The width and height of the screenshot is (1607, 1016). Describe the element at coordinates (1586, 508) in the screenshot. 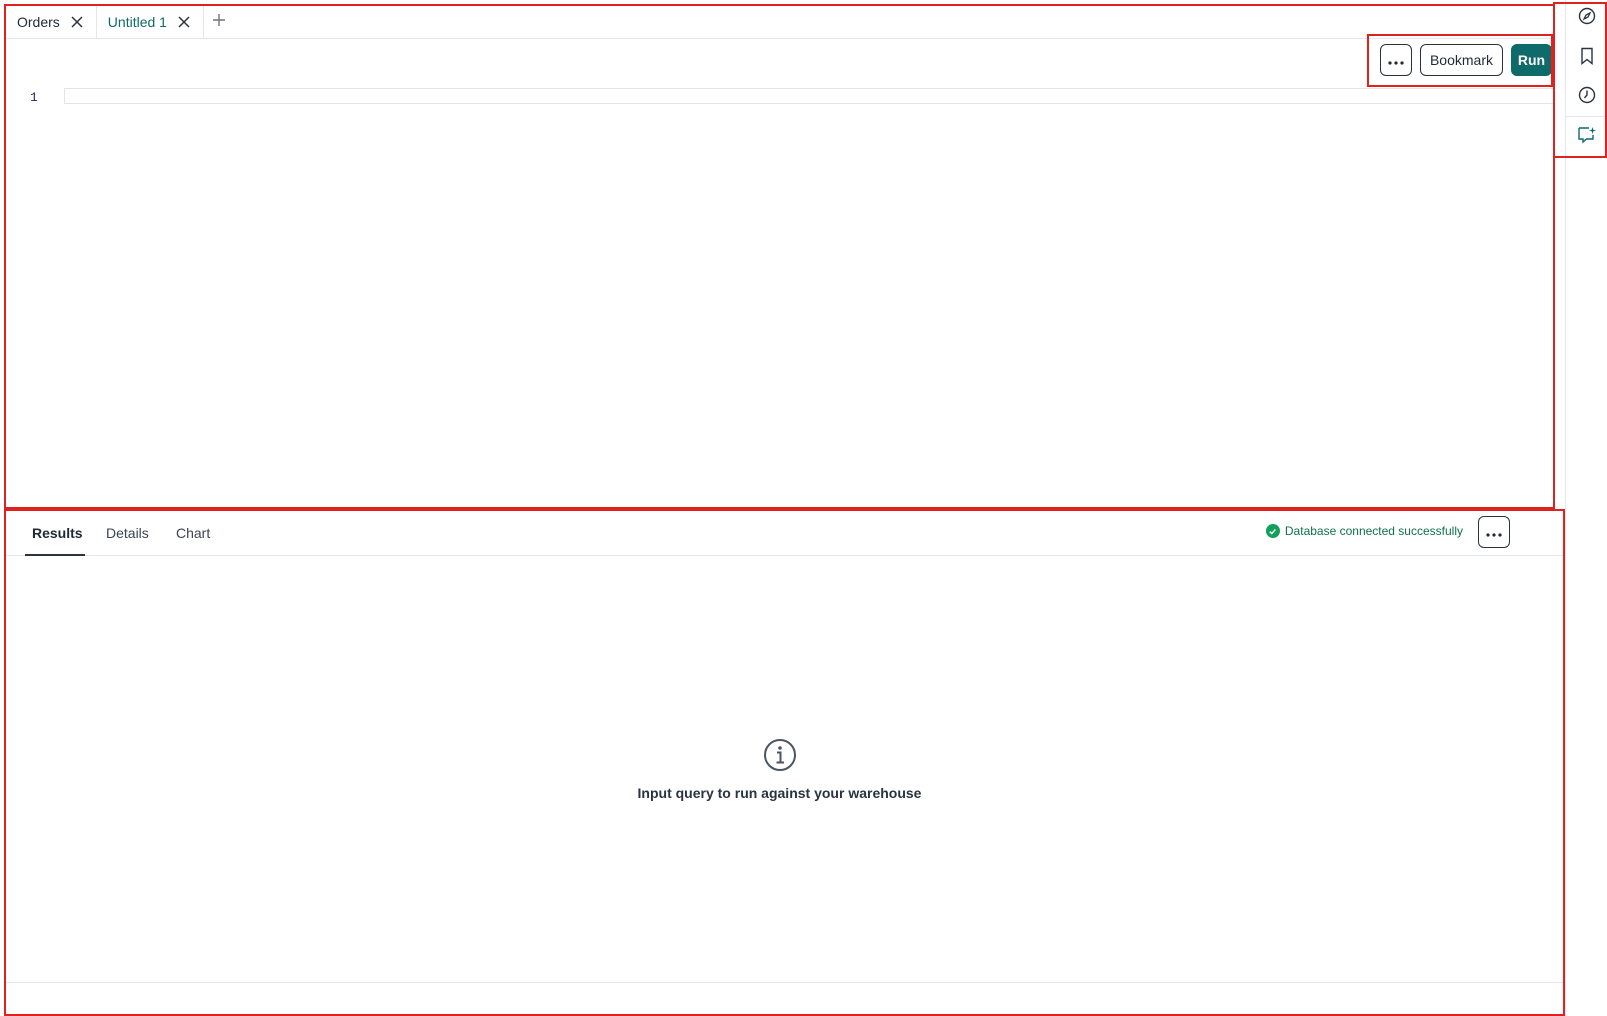

I see `right-rail` at that location.